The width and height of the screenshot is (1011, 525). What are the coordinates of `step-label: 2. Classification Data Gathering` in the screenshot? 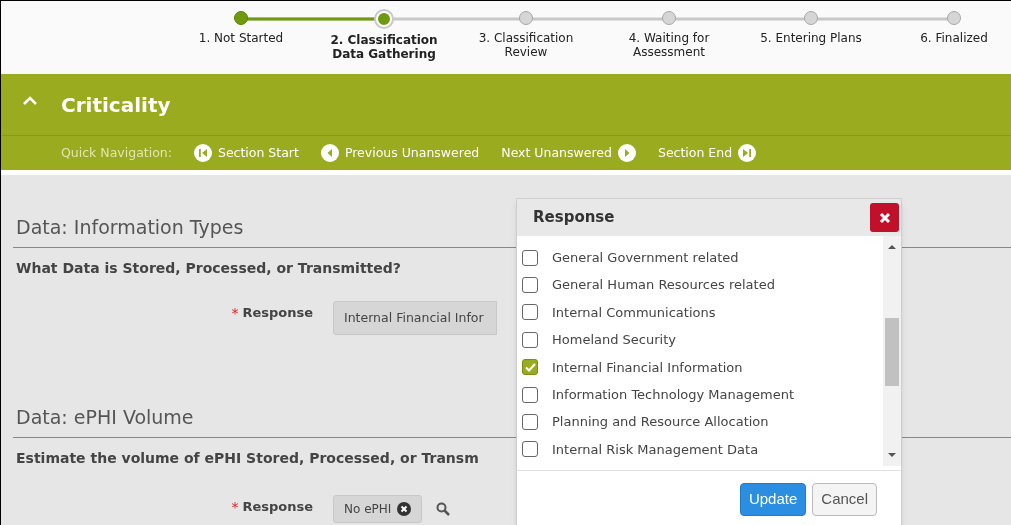 It's located at (384, 47).